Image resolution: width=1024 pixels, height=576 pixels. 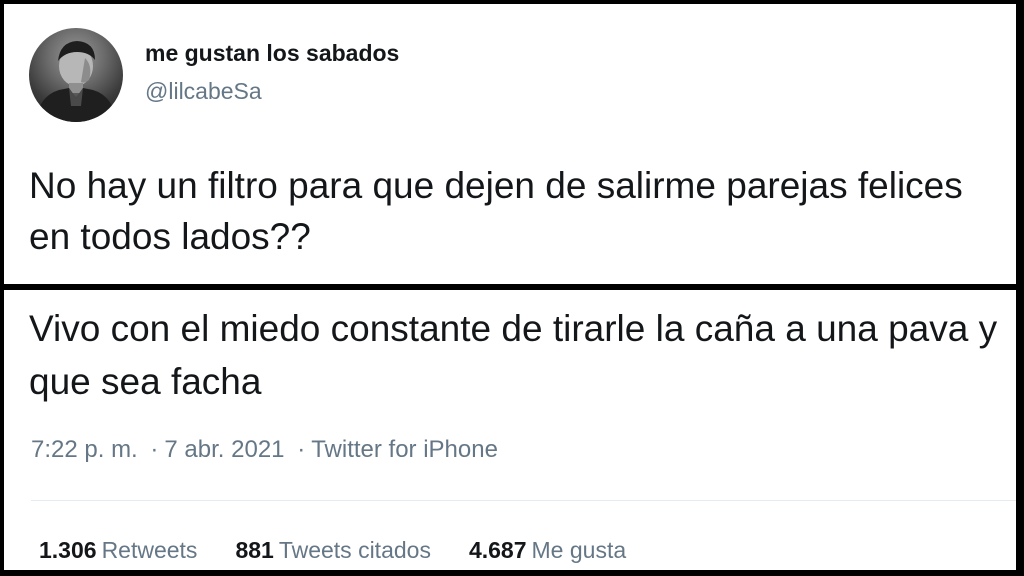 What do you see at coordinates (254, 550) in the screenshot?
I see `quote-tweets-count: 881` at bounding box center [254, 550].